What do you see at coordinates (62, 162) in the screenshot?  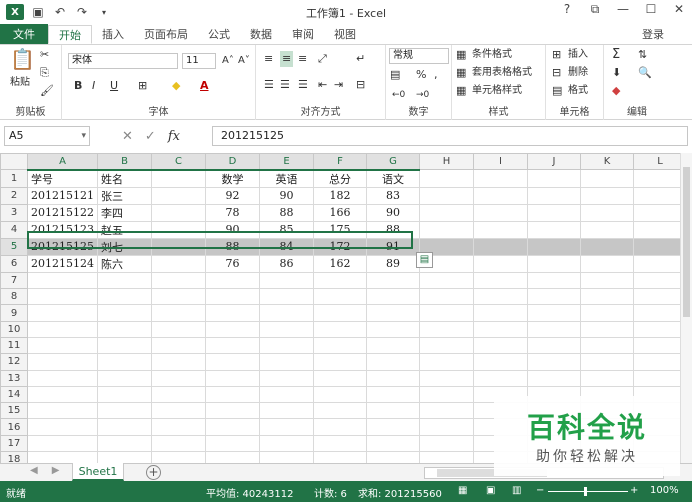 I see `column-header-a: A` at bounding box center [62, 162].